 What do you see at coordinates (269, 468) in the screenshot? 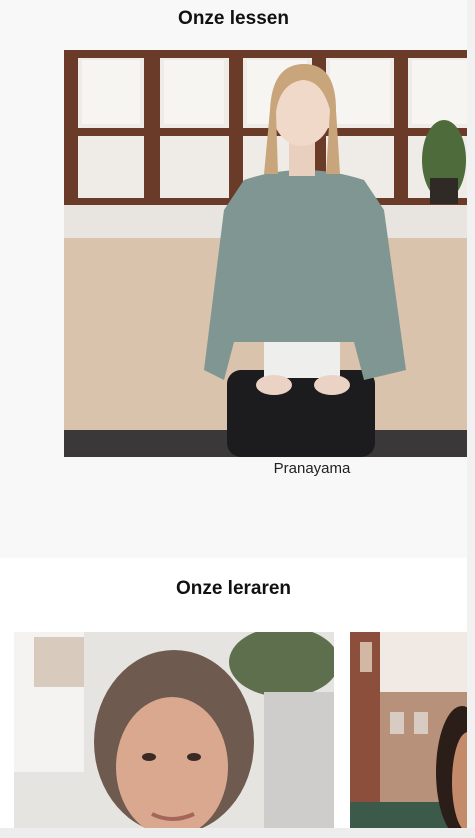
I see `lesson-caption: Pranayama` at bounding box center [269, 468].